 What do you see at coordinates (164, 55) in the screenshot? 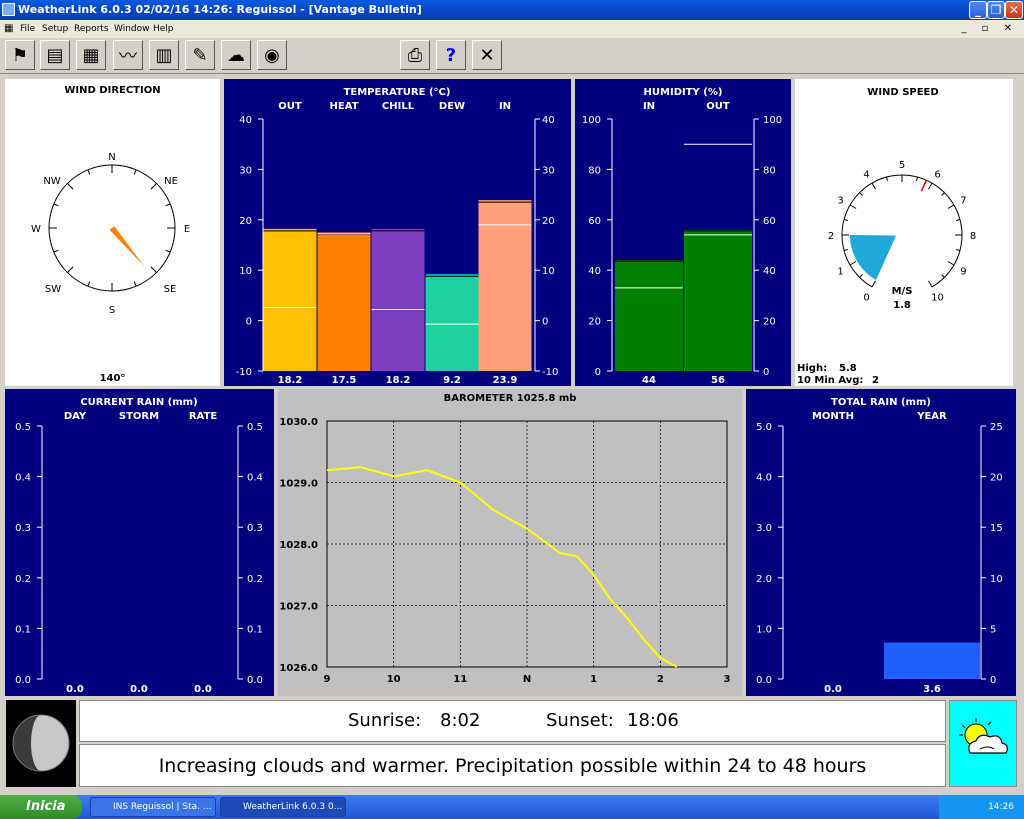
I see `strip-chart-icon: ▥` at bounding box center [164, 55].